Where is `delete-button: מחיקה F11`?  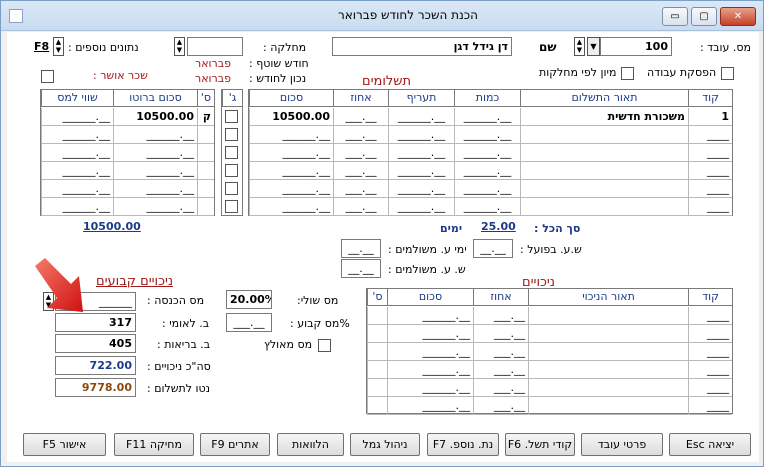 delete-button: מחיקה F11 is located at coordinates (154, 444).